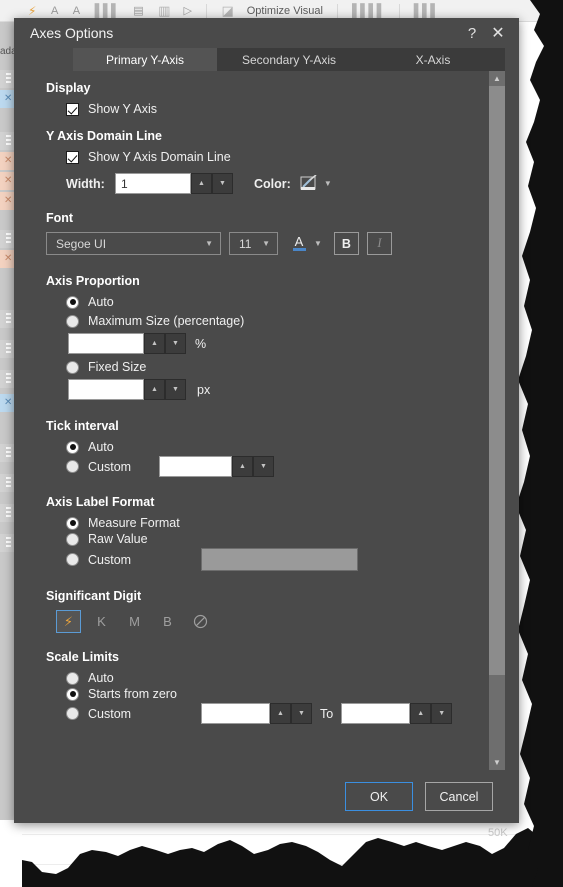 Image resolution: width=563 pixels, height=887 pixels. Describe the element at coordinates (72, 447) in the screenshot. I see `tick-auto-radio` at that location.